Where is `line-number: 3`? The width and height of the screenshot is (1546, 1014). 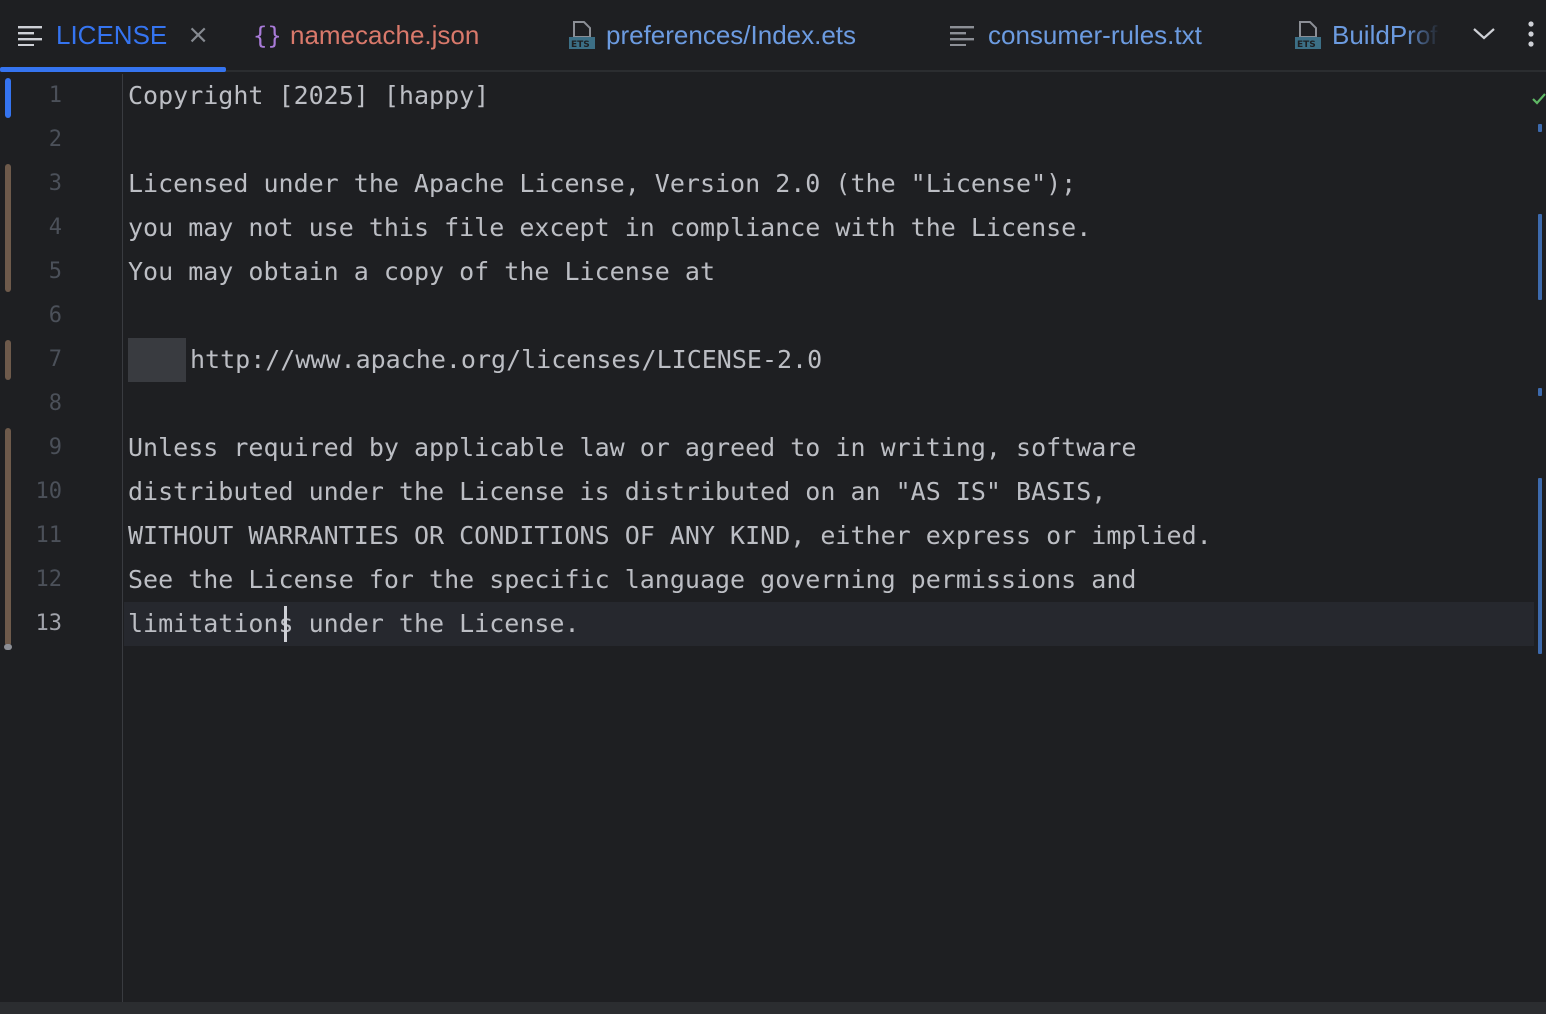 line-number: 3 is located at coordinates (55, 183).